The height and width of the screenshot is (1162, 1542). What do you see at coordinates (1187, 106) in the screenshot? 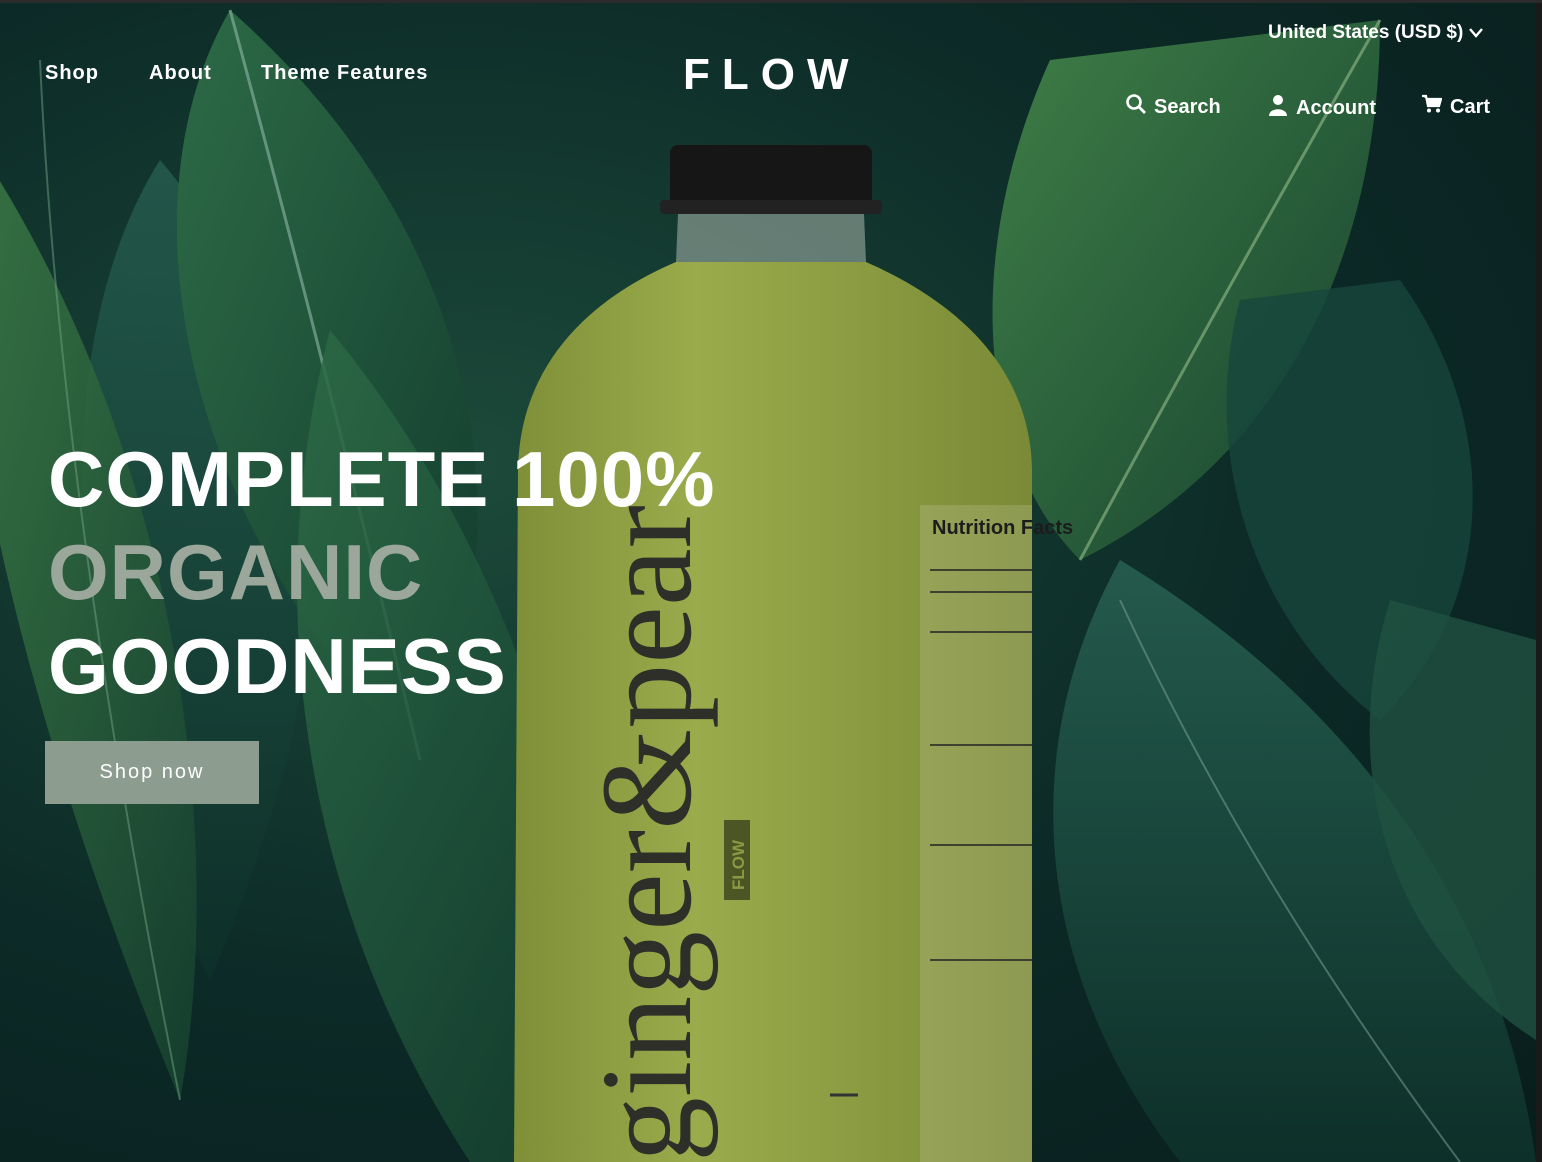
I see `search-label: Search` at bounding box center [1187, 106].